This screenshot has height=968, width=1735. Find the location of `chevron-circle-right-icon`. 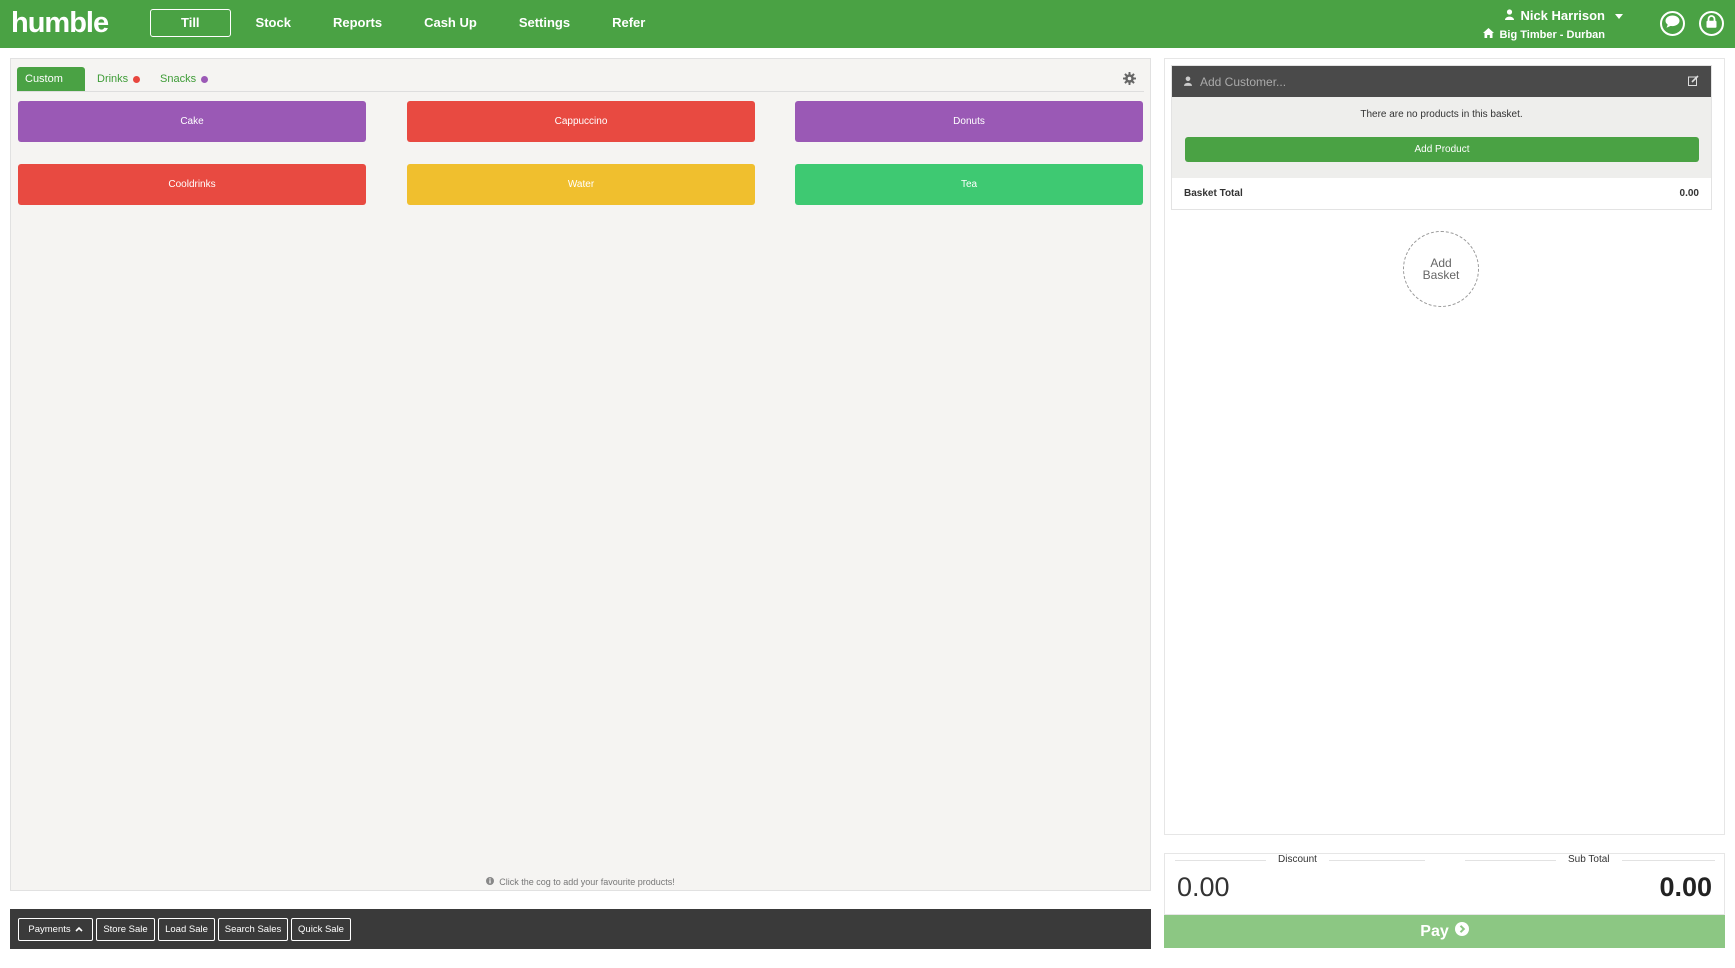

chevron-circle-right-icon is located at coordinates (1461, 931).